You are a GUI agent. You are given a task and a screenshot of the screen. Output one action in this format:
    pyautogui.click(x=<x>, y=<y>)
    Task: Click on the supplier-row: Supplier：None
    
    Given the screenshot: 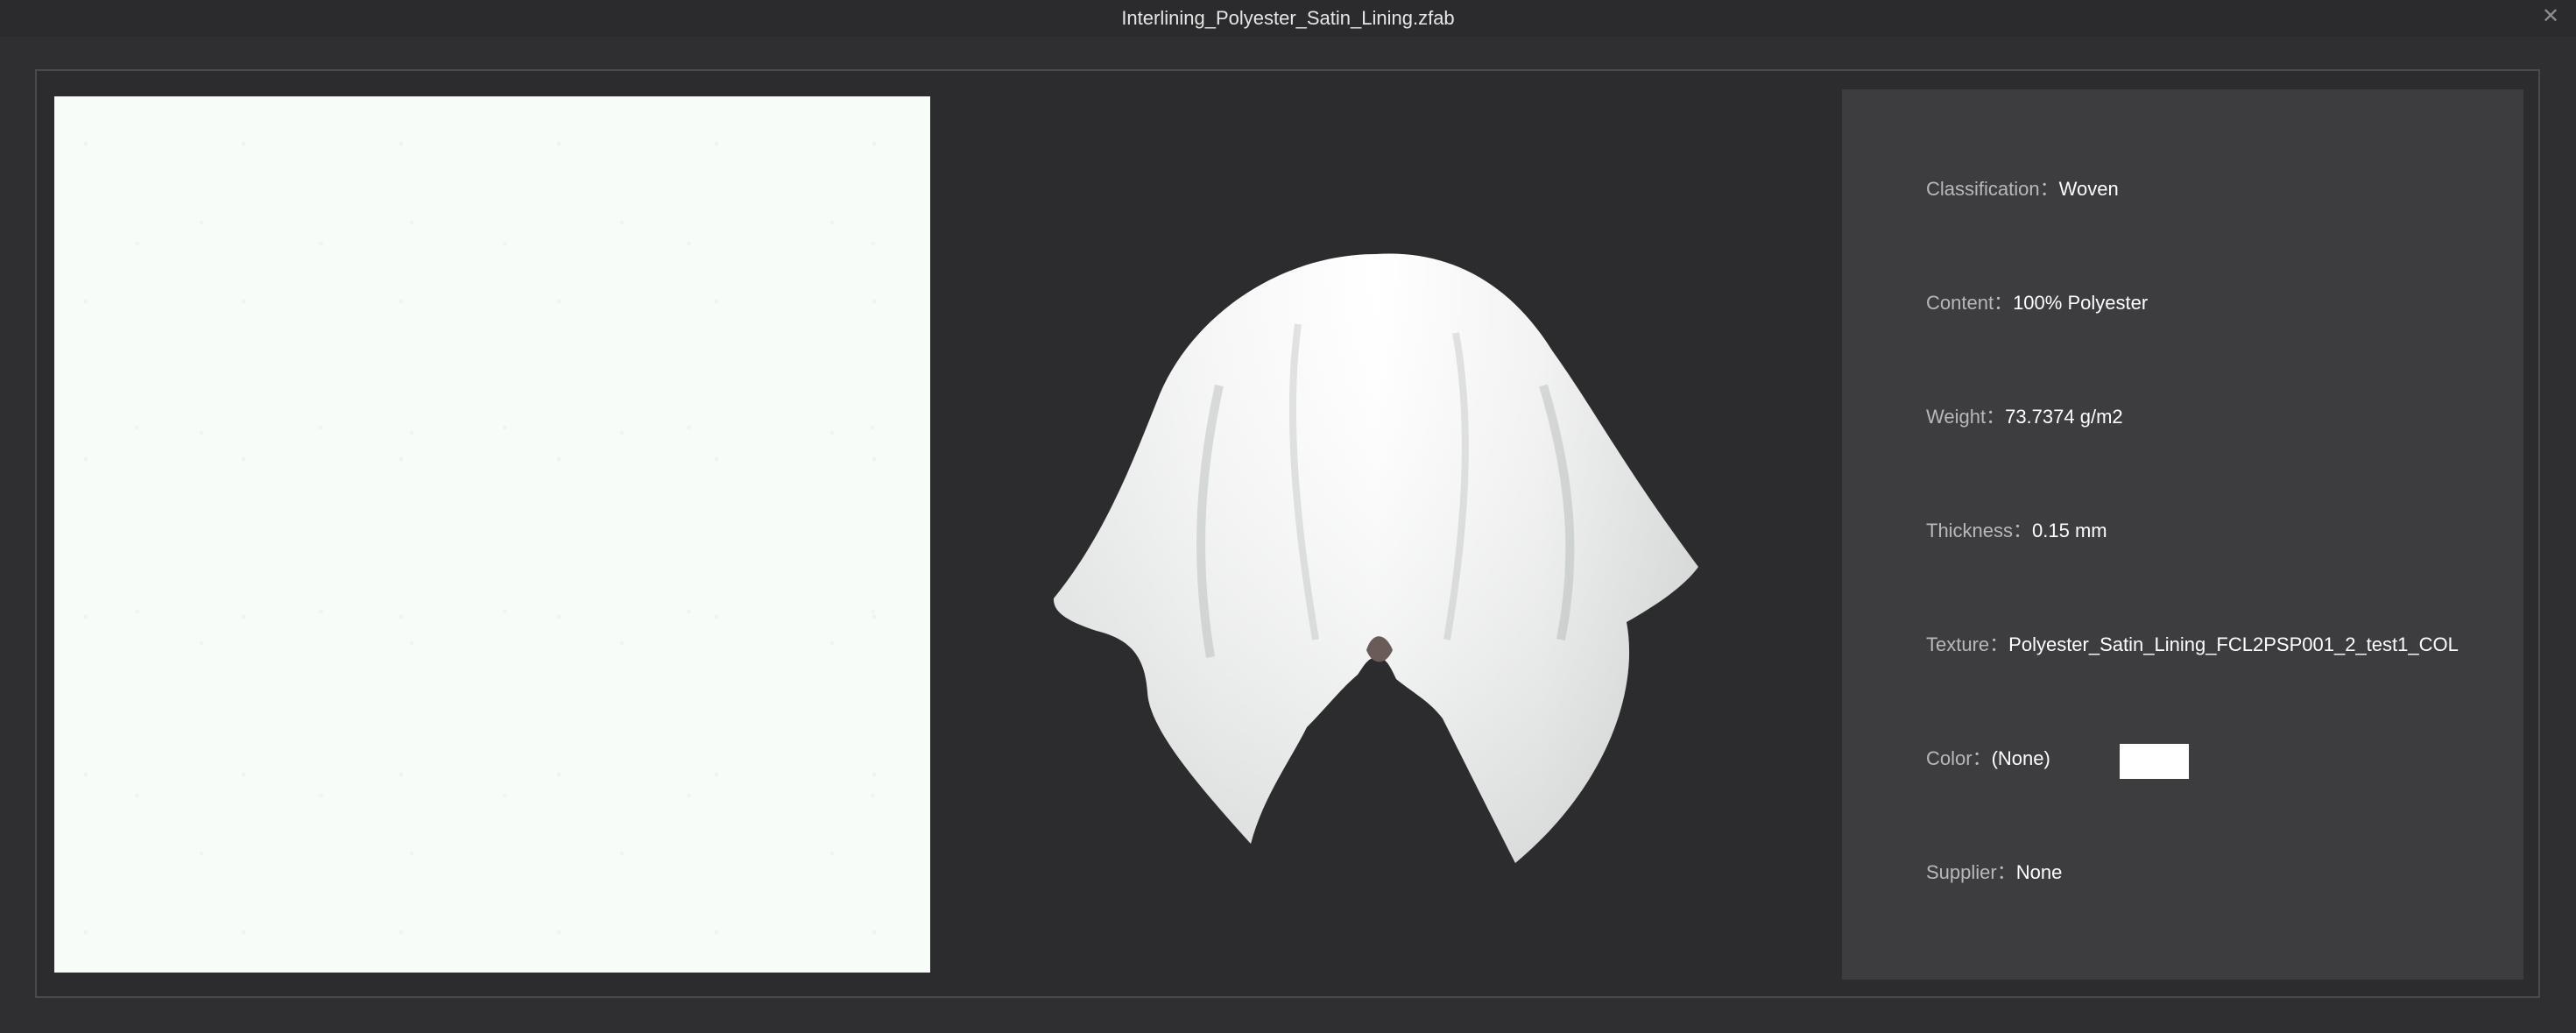 What is the action you would take?
    pyautogui.click(x=1994, y=872)
    